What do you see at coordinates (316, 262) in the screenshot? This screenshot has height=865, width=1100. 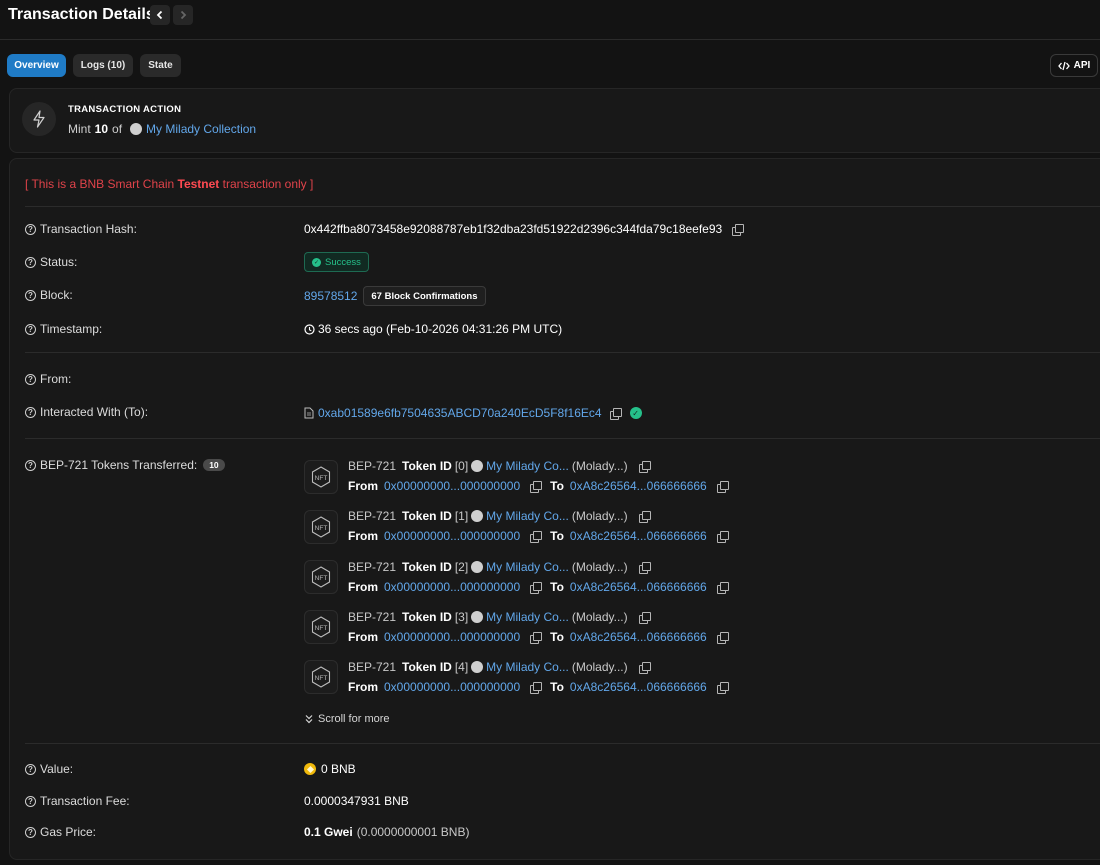 I see `check-circle-icon: ✓` at bounding box center [316, 262].